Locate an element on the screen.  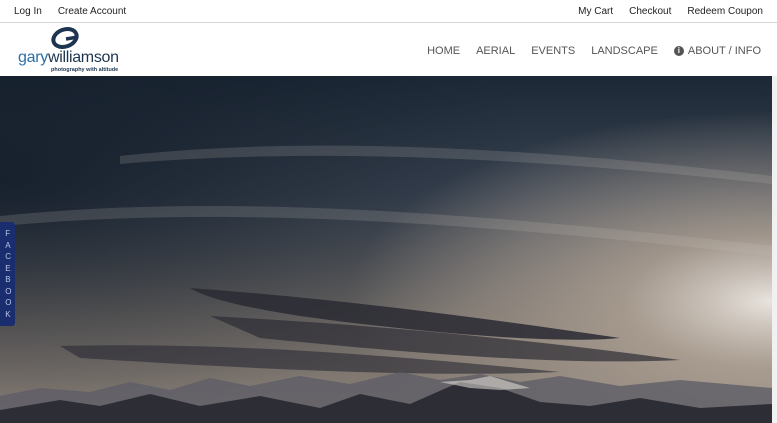
facebook-tab-label: FACEBOOK is located at coordinates (8, 274).